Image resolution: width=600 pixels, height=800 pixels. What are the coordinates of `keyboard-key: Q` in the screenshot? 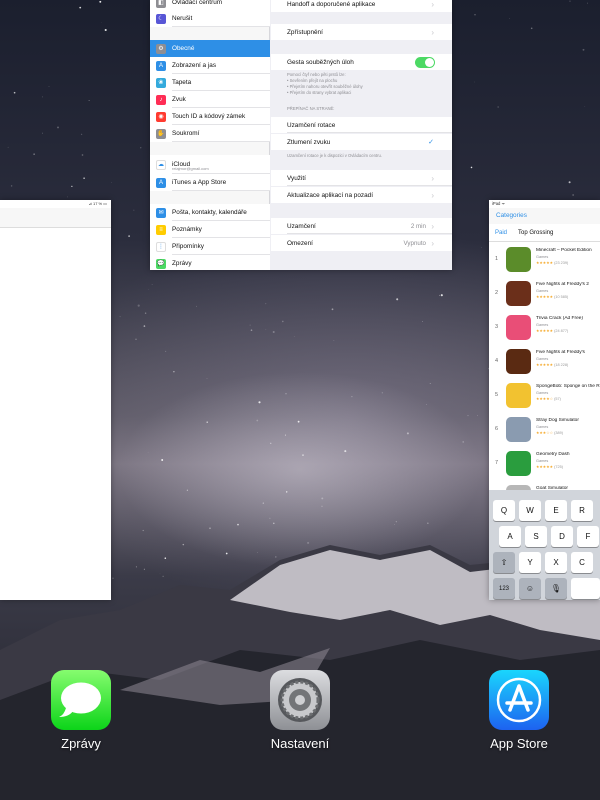 It's located at (504, 510).